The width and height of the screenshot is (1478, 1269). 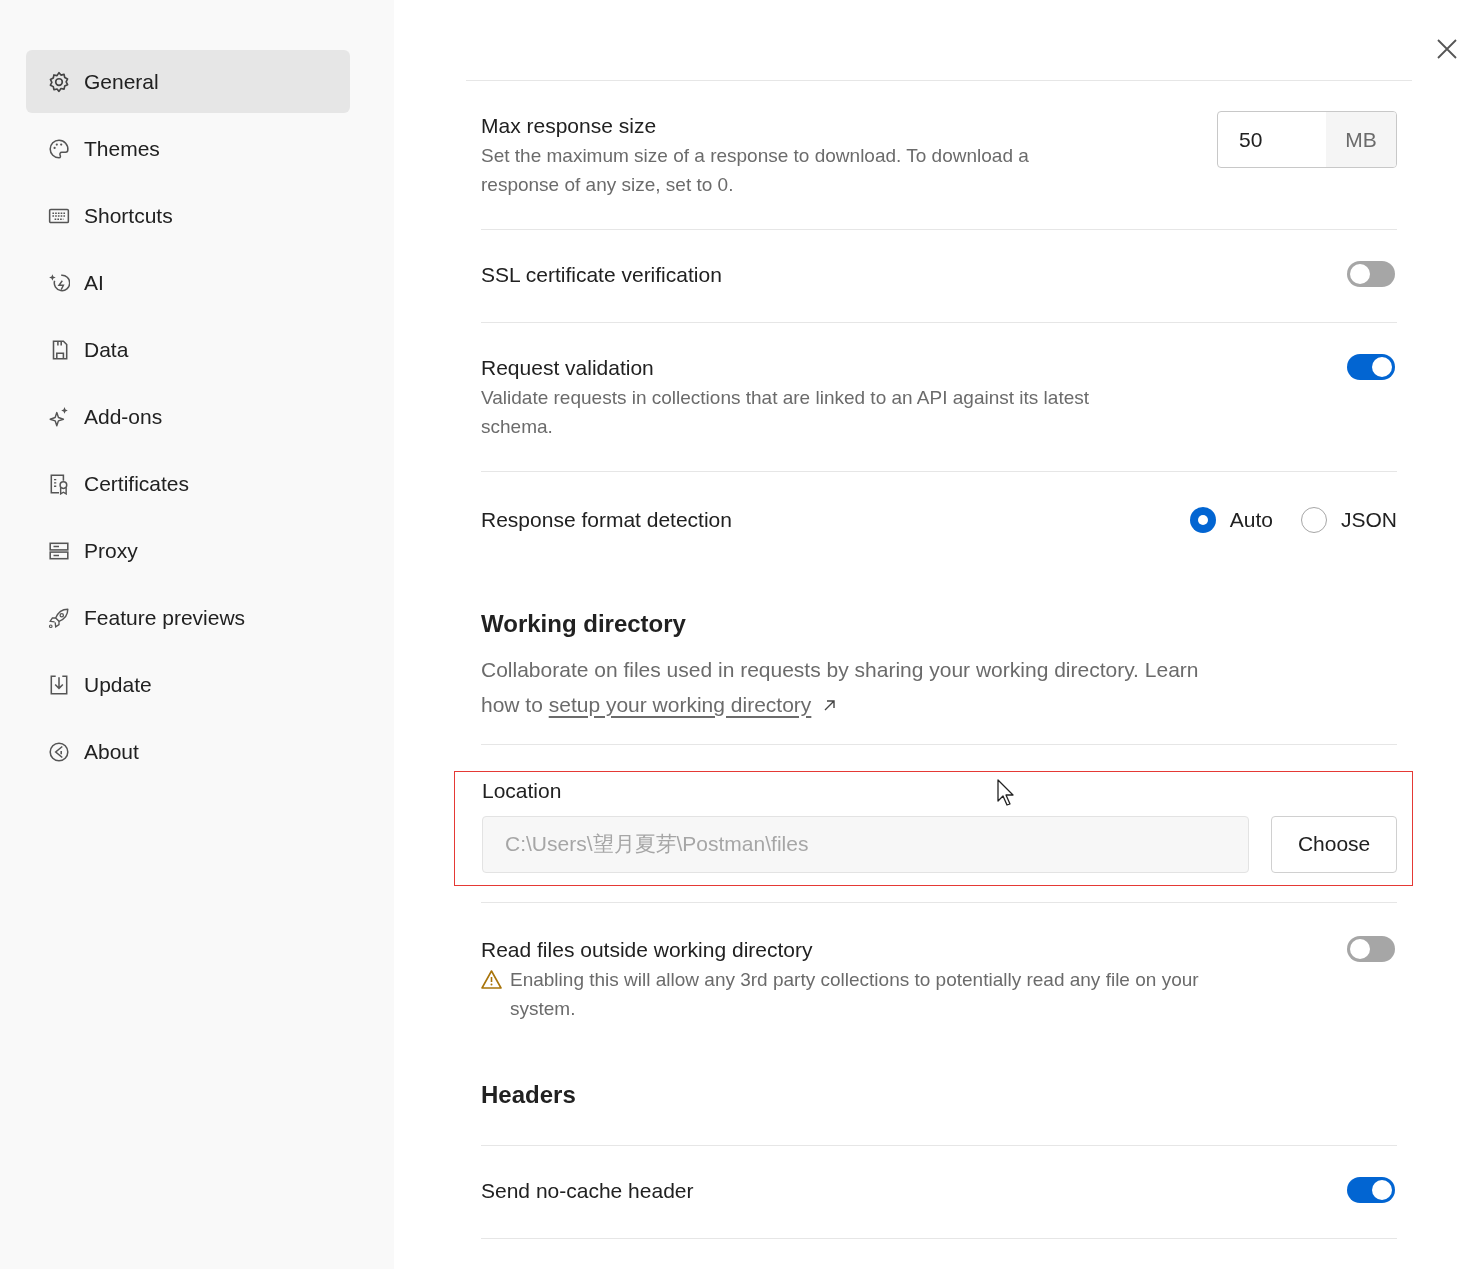 I want to click on warning-text: Enabling this will allow any 3rd party collections to potentially read any file on your system., so click(x=855, y=994).